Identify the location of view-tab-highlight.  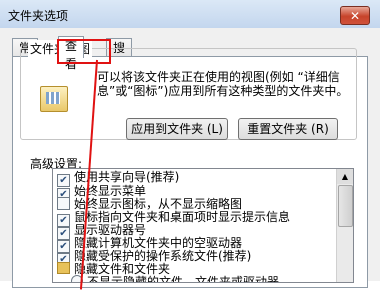
(84, 51).